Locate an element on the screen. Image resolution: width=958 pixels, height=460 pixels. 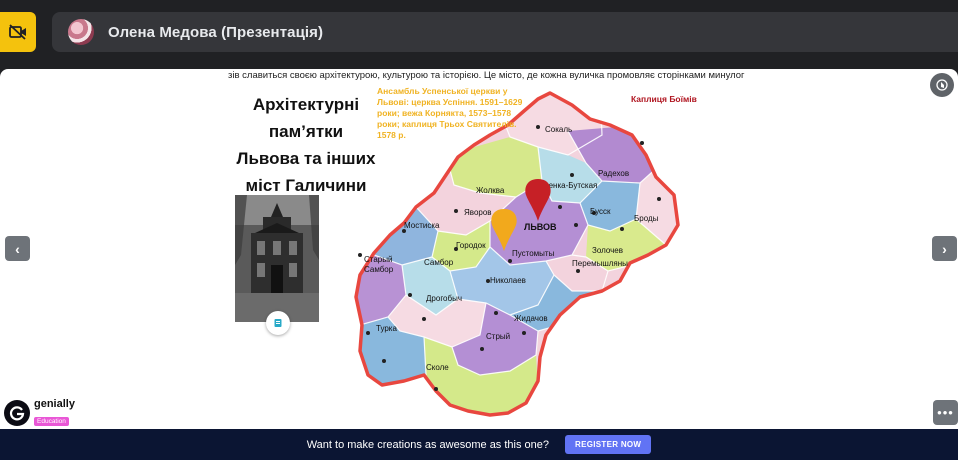
city-label-yavorov: Яворов is located at coordinates (478, 212).